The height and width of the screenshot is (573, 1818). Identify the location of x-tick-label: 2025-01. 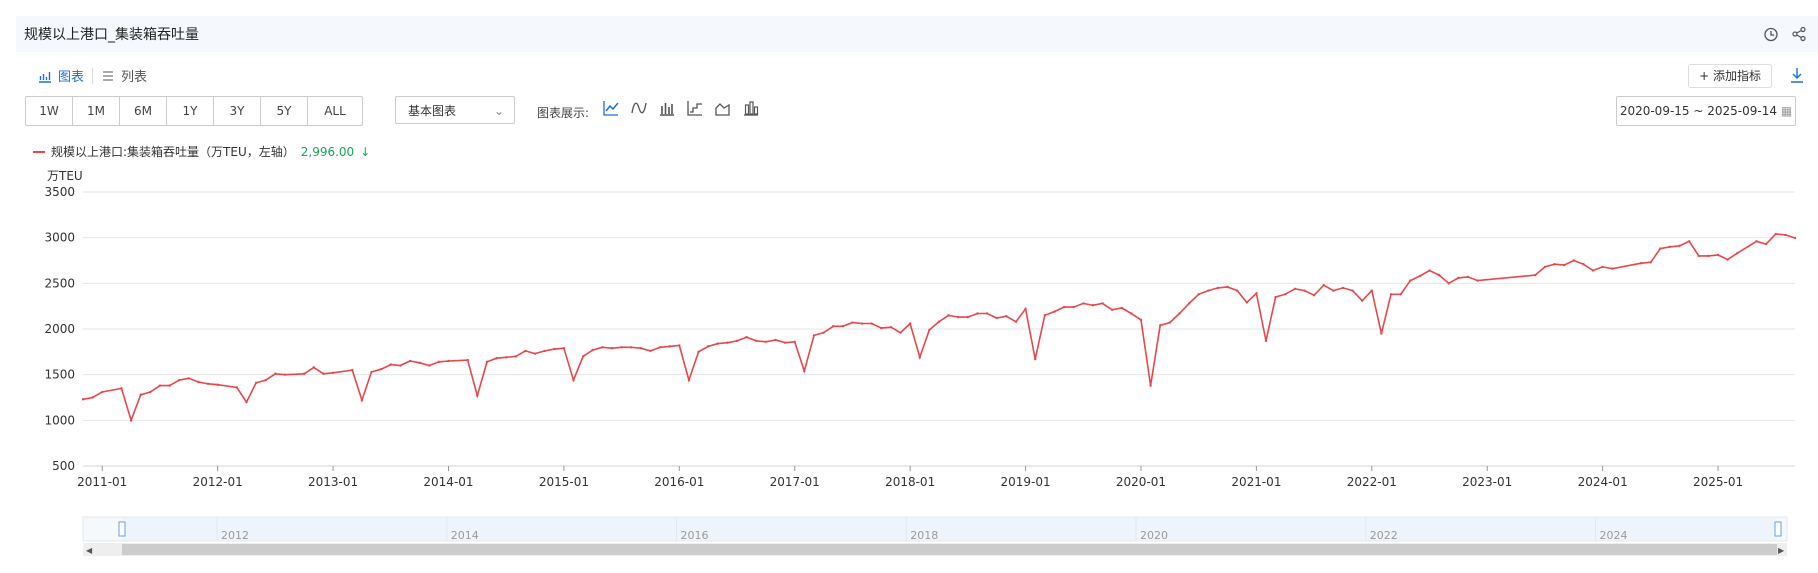
(1718, 482).